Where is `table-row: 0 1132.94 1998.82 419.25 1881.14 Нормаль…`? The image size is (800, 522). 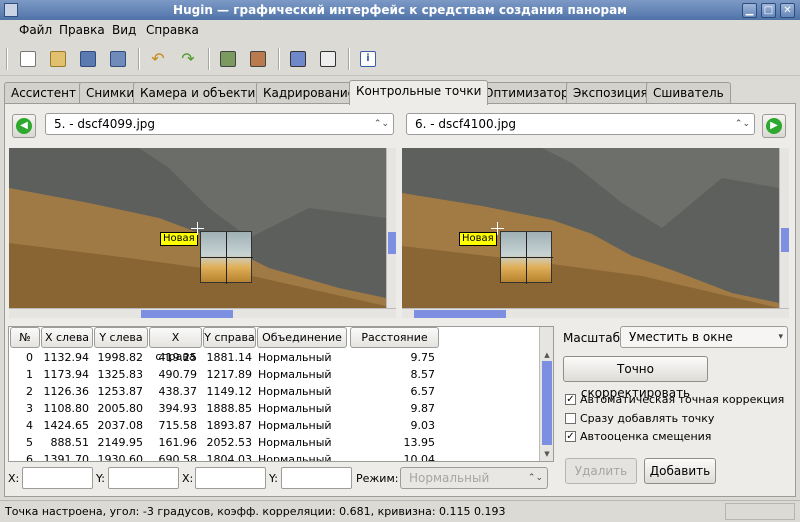
table-row: 0 1132.94 1998.82 419.25 1881.14 Нормаль… is located at coordinates (274, 357).